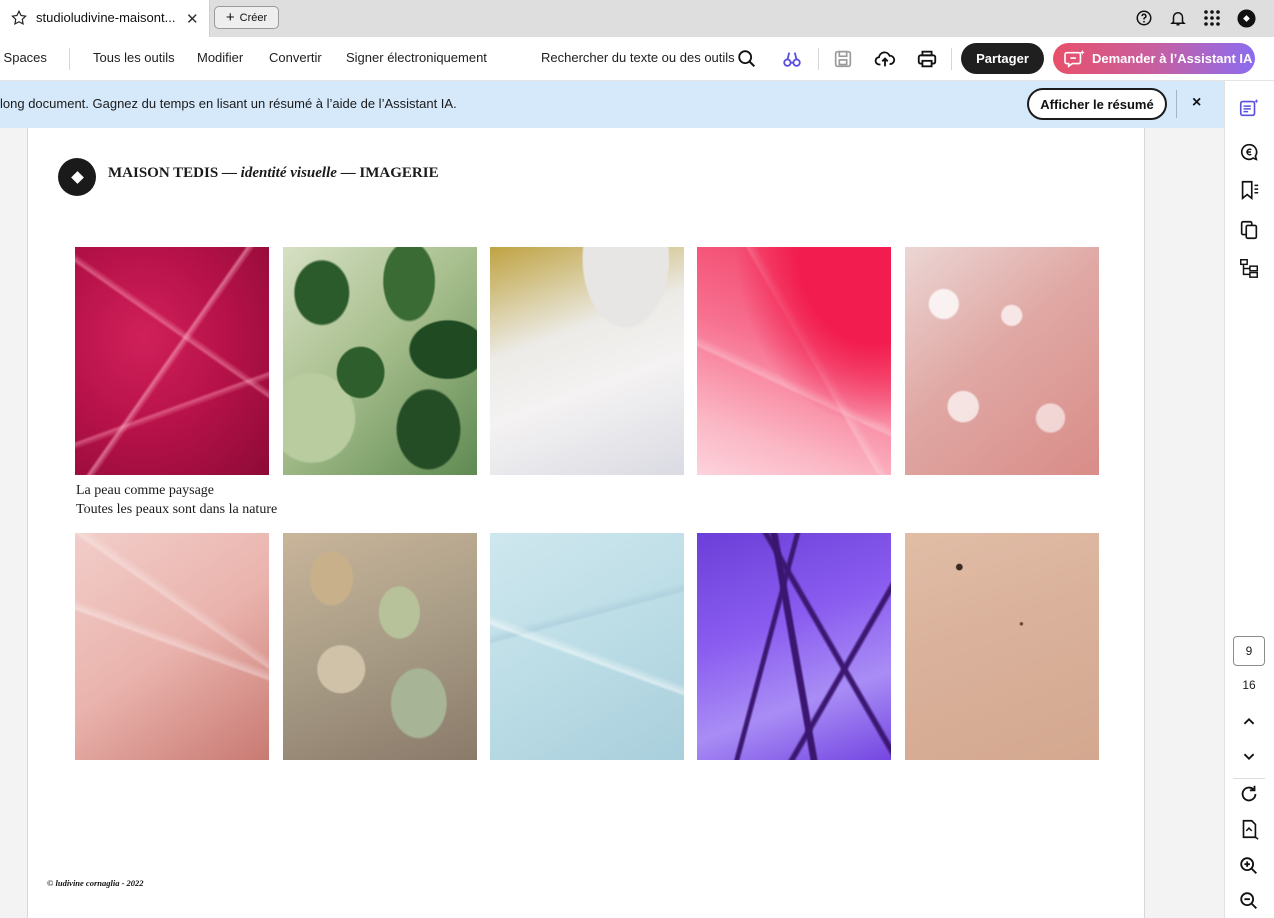  What do you see at coordinates (19, 18) in the screenshot?
I see `star-icon` at bounding box center [19, 18].